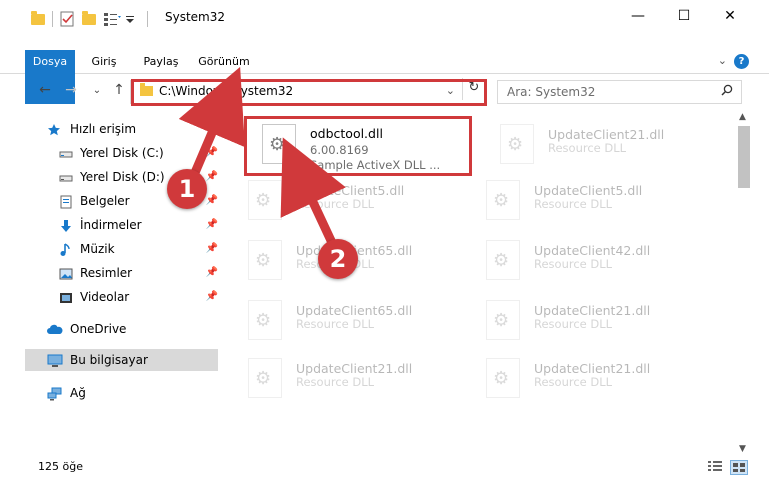 The image size is (769, 503). I want to click on file-name: UpdateClient65.dll, so click(354, 310).